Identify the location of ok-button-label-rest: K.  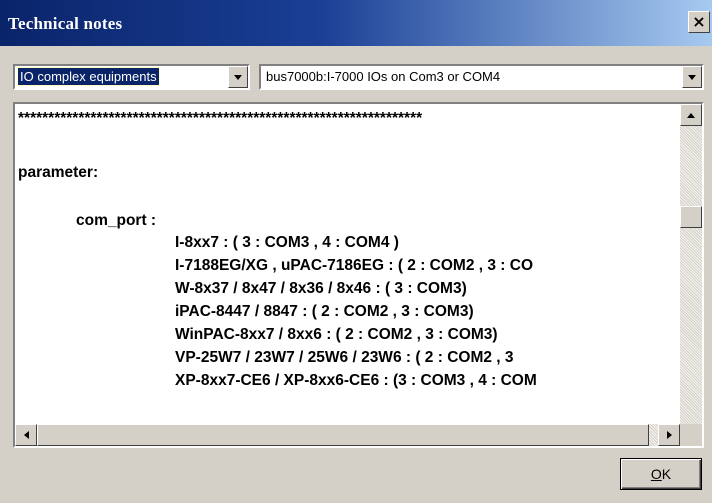
(666, 474).